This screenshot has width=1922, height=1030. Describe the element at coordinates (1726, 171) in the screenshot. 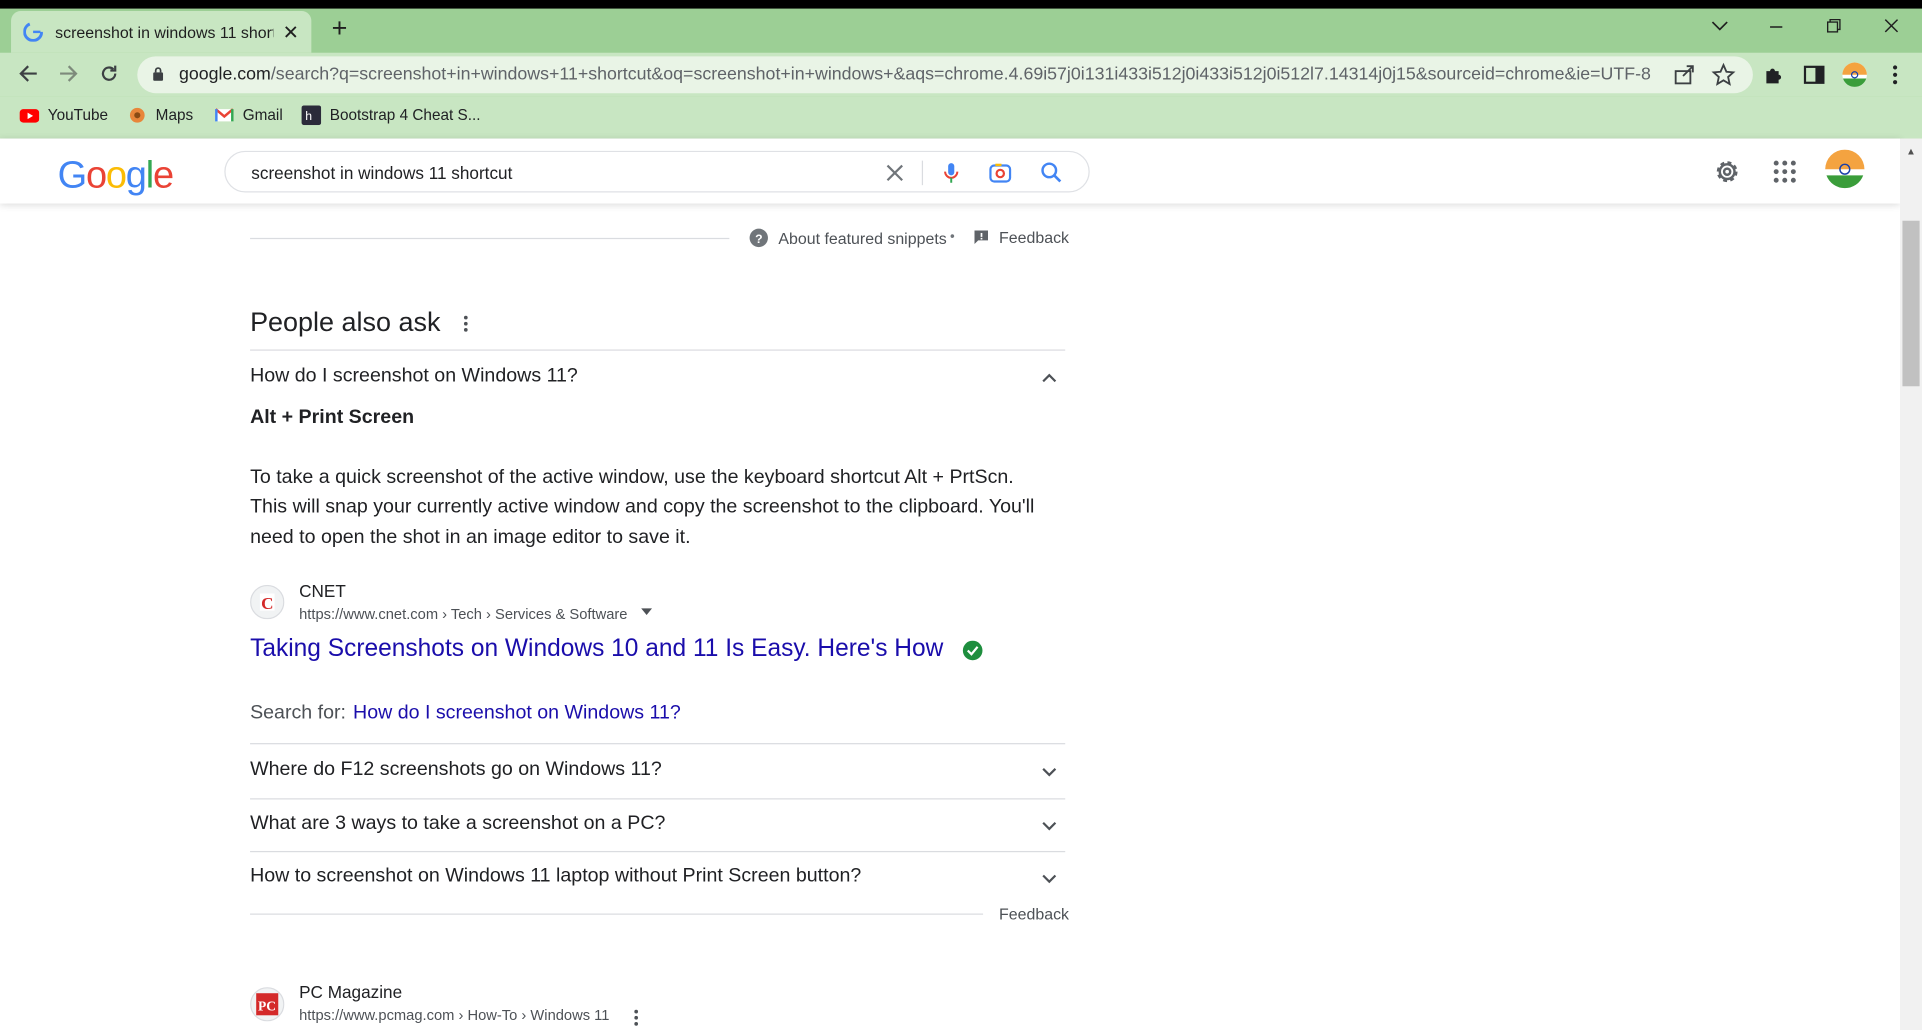

I see `settings-gear-icon` at that location.